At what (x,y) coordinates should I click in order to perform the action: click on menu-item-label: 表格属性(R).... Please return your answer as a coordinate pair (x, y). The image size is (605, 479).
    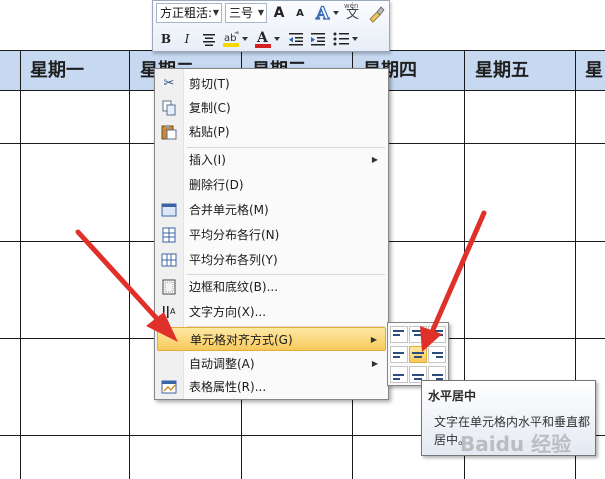
    Looking at the image, I should click on (228, 387).